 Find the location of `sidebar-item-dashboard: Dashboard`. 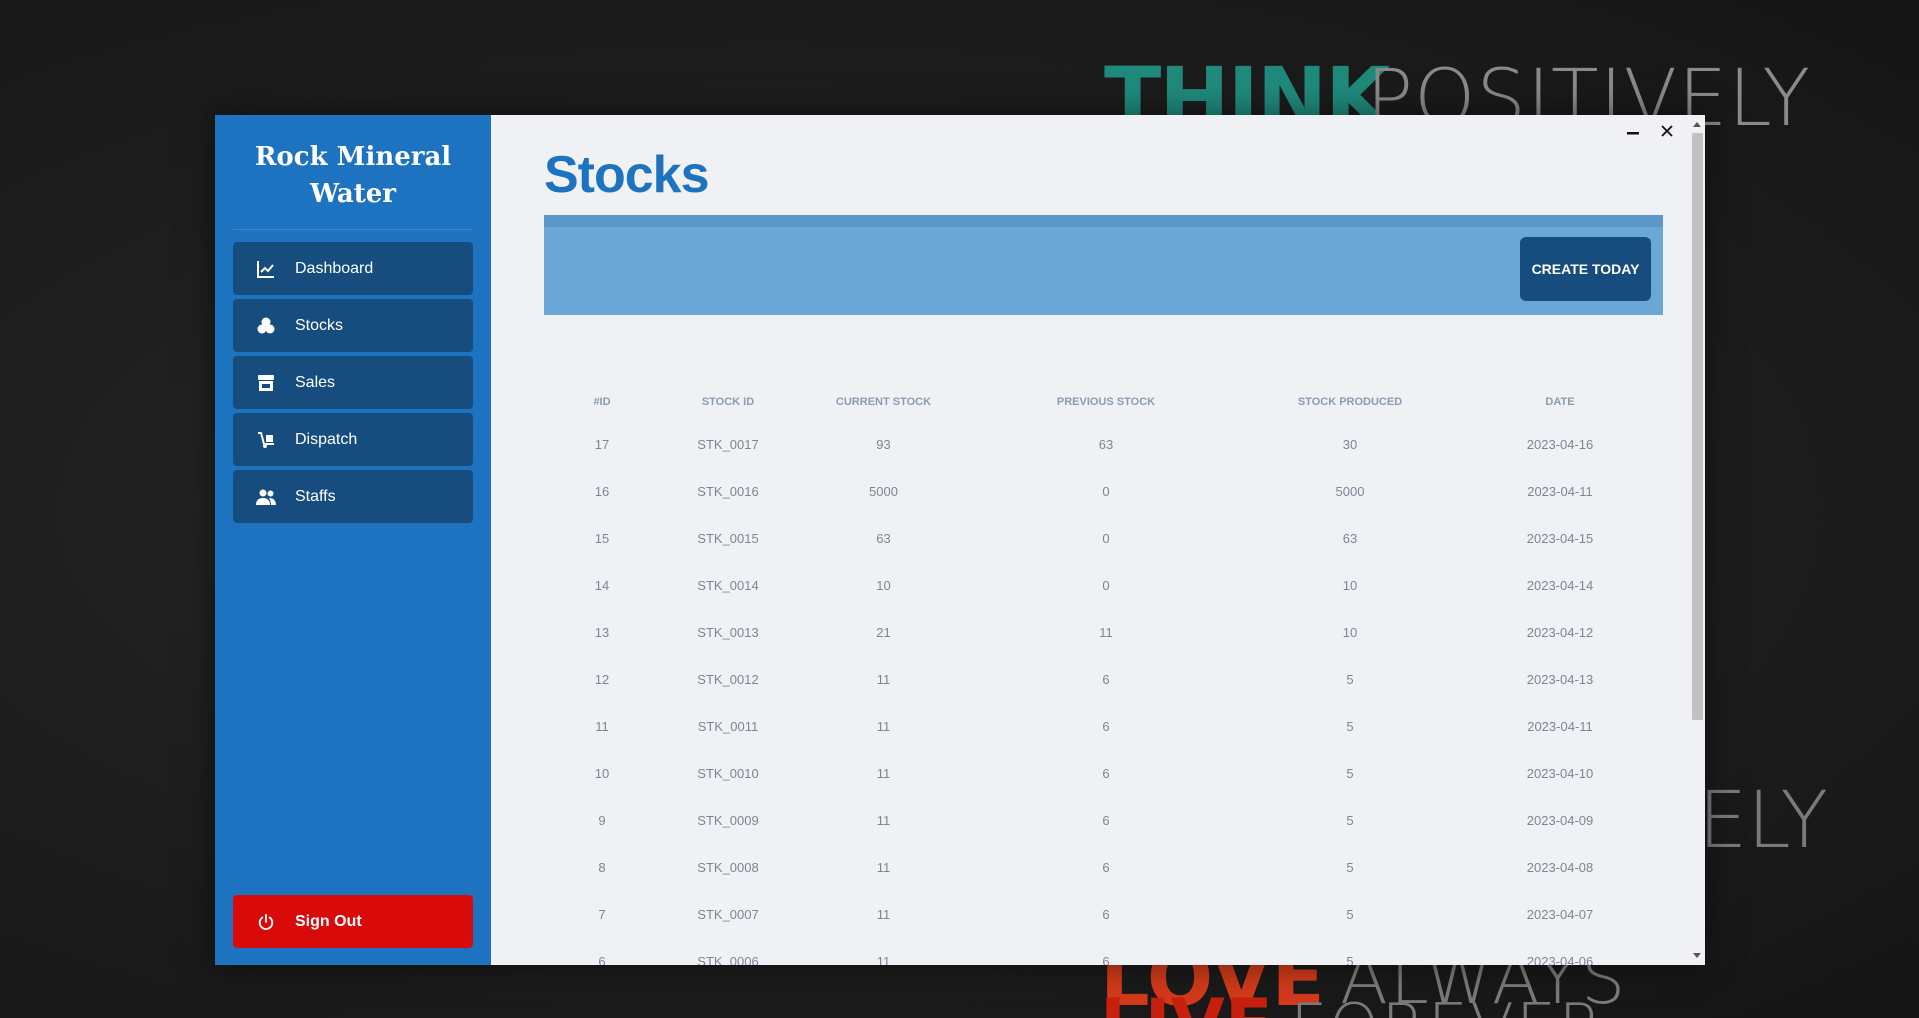

sidebar-item-dashboard: Dashboard is located at coordinates (353, 268).